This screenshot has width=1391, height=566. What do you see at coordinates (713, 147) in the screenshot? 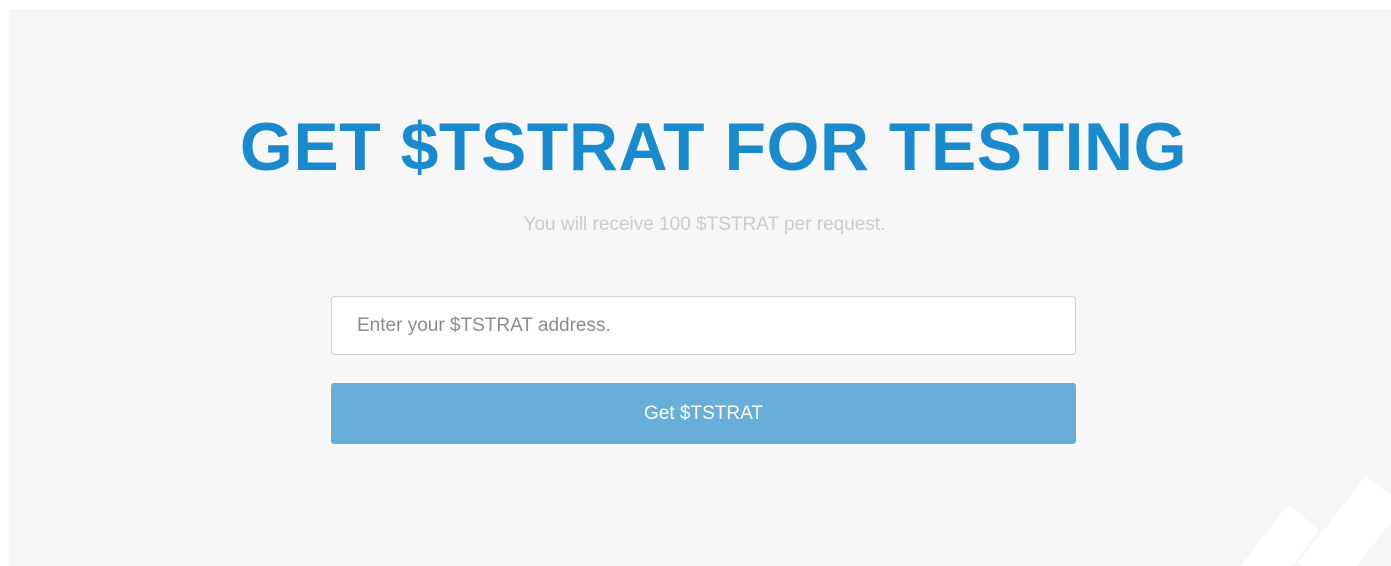
I see `page-title: GET $TSTRAT FOR TESTING` at bounding box center [713, 147].